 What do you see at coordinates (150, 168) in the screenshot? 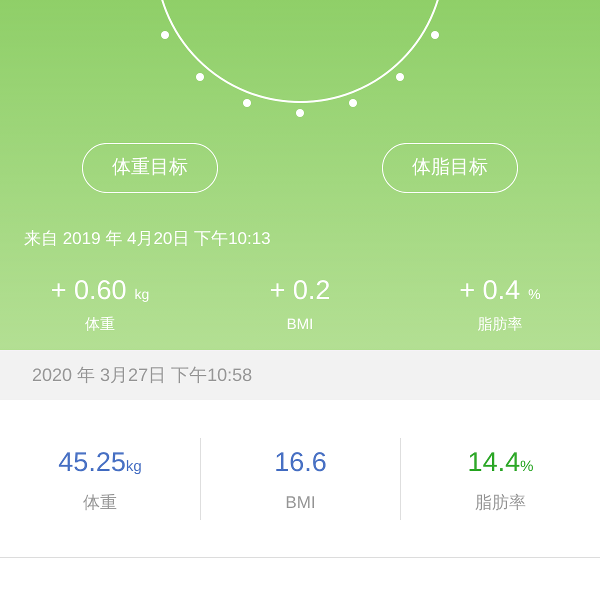
I see `goal-button: 体重目标` at bounding box center [150, 168].